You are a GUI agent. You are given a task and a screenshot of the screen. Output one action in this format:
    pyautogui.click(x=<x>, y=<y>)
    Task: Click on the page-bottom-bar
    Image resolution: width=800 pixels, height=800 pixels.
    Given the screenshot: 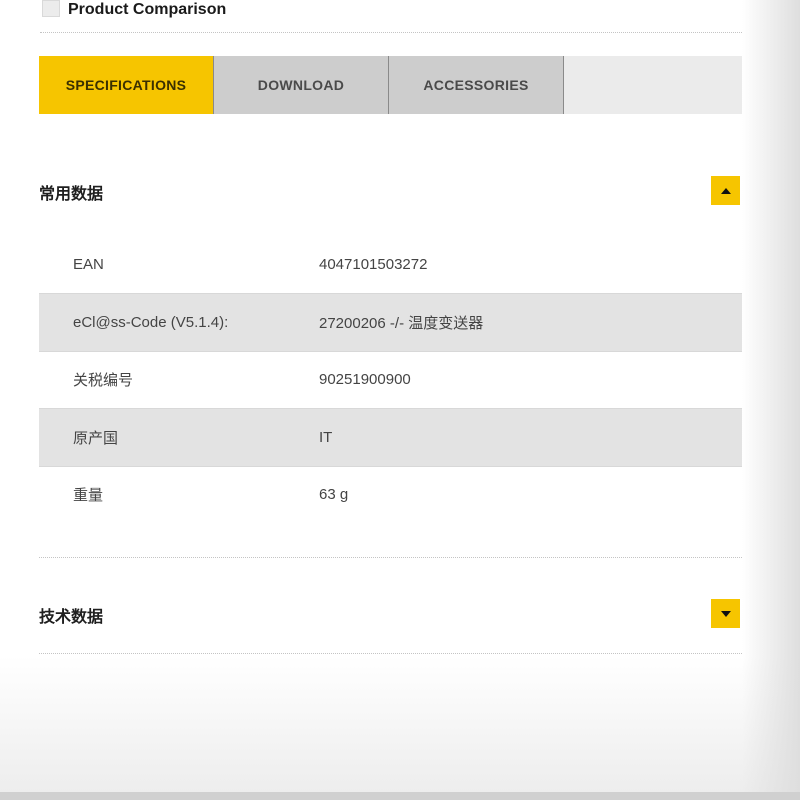 What is the action you would take?
    pyautogui.click(x=400, y=796)
    